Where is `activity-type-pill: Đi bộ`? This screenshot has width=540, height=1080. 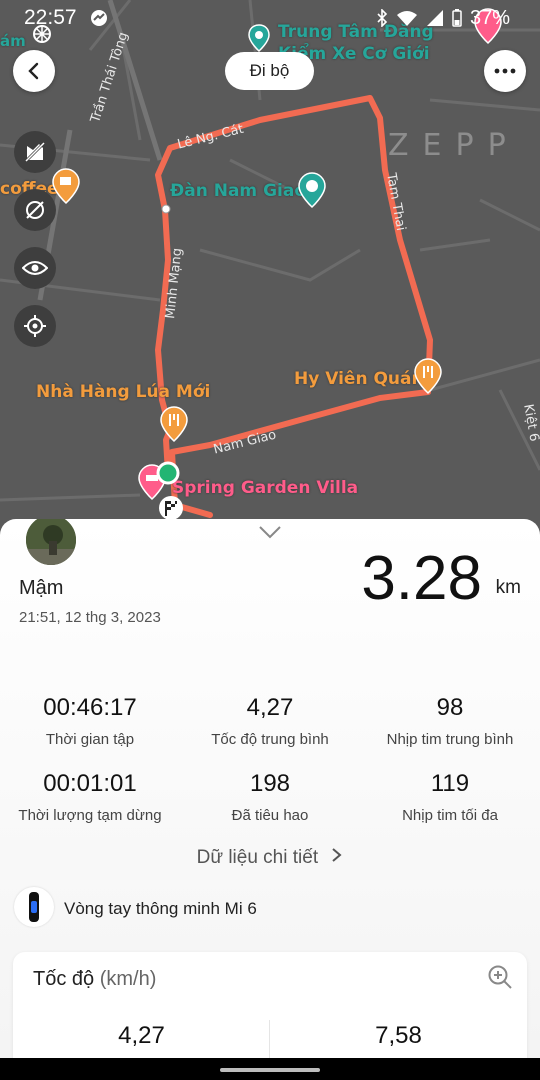
activity-type-pill: Đi bộ is located at coordinates (269, 71).